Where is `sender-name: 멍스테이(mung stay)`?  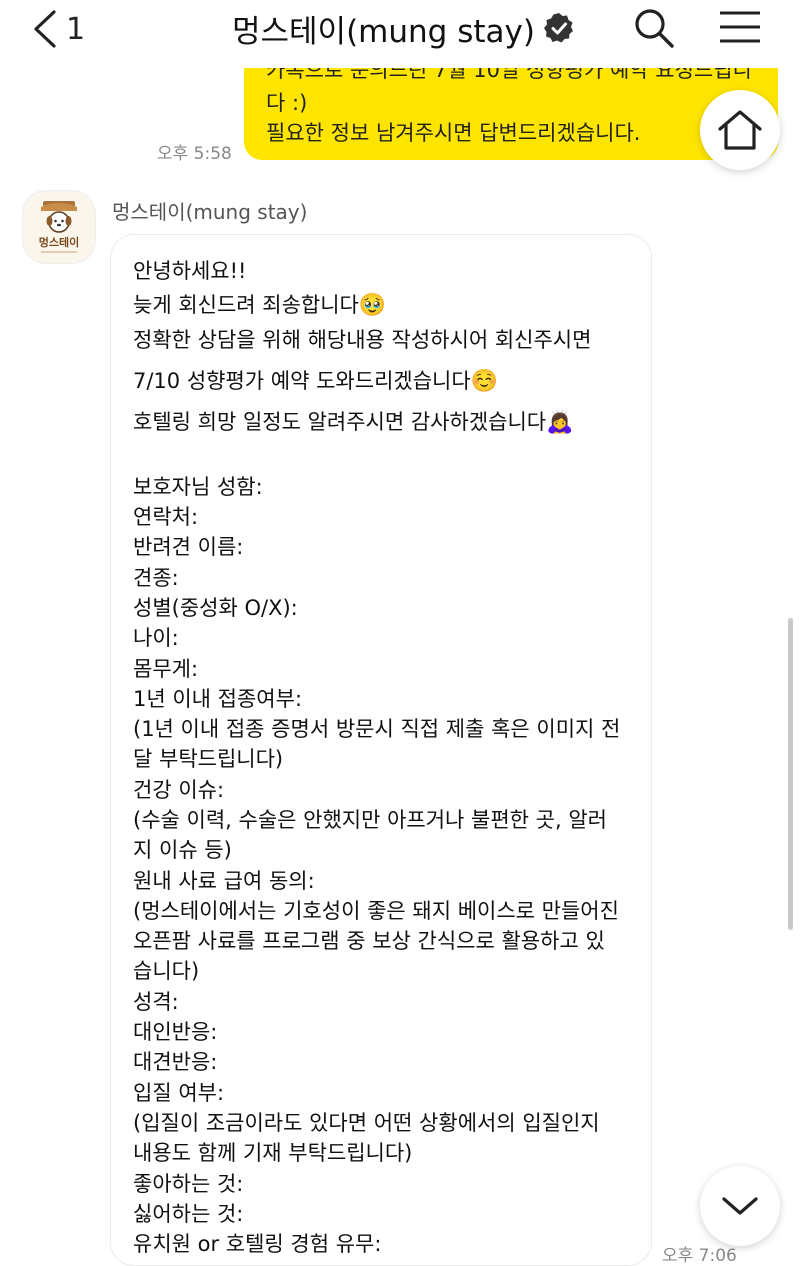 sender-name: 멍스테이(mung stay) is located at coordinates (210, 212).